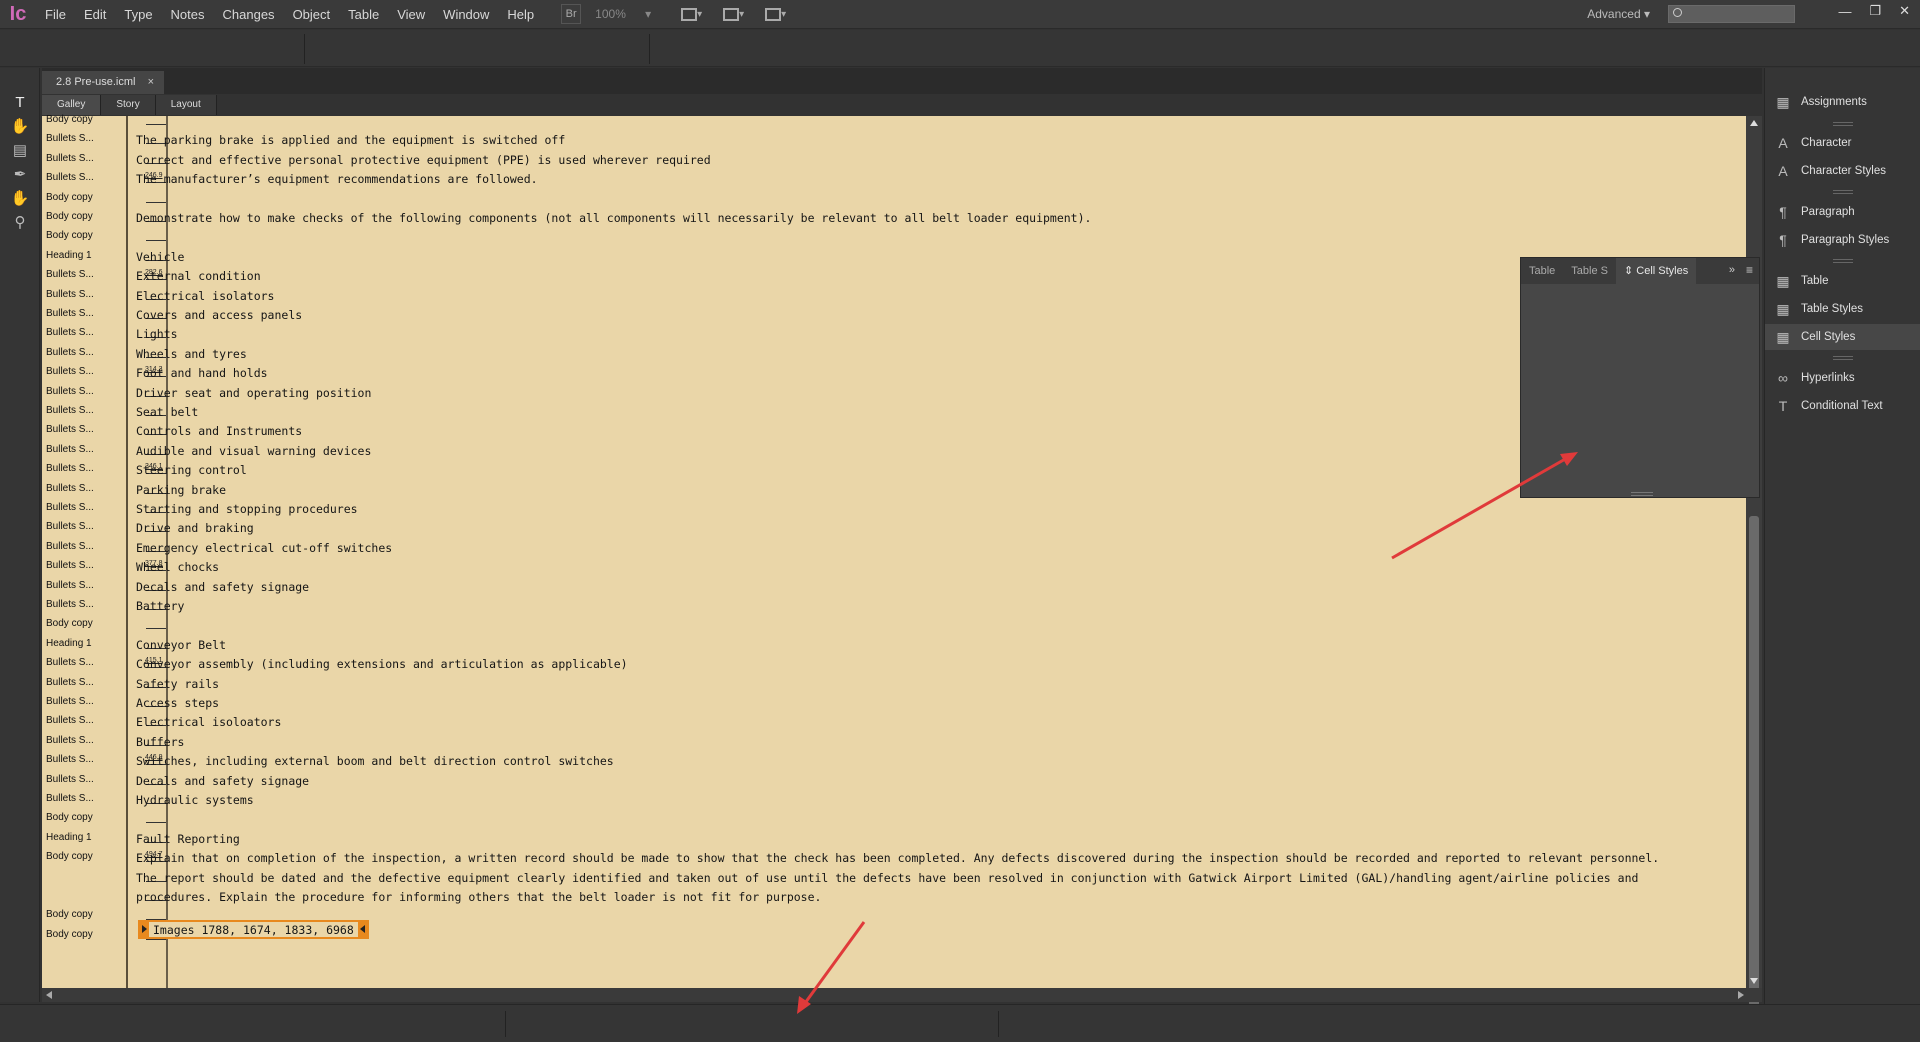 This screenshot has width=1920, height=1042. What do you see at coordinates (20, 174) in the screenshot?
I see `eyedropper-tool-icon: ✒` at bounding box center [20, 174].